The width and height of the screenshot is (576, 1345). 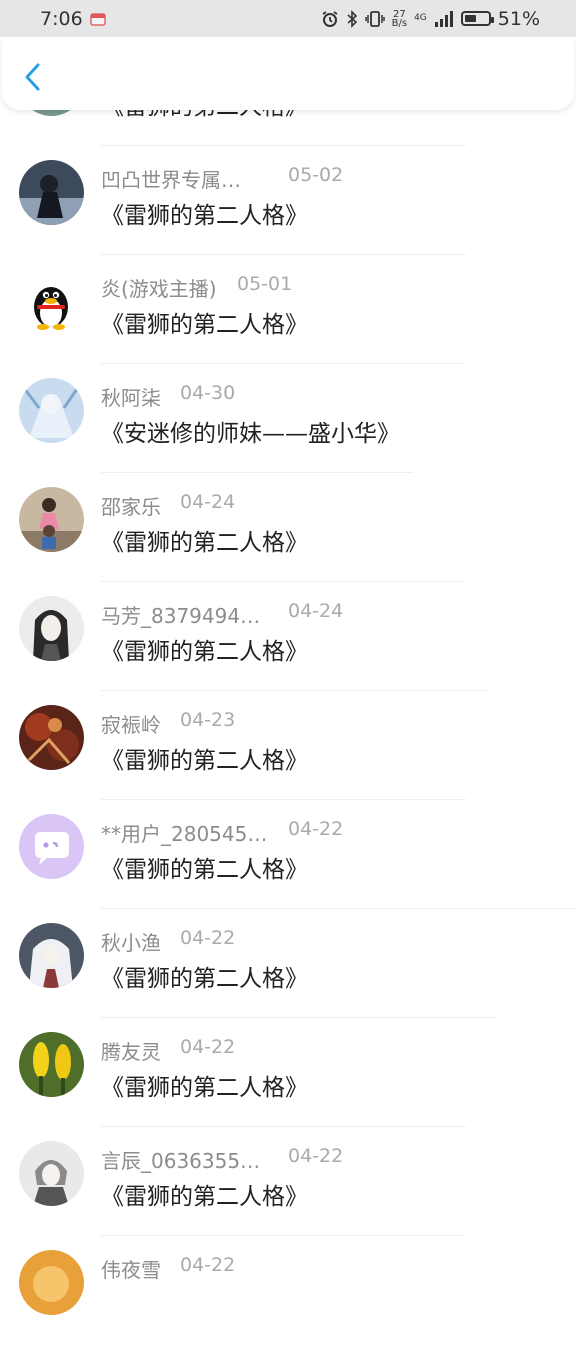 I want to click on item-date: 05-02, so click(x=316, y=175).